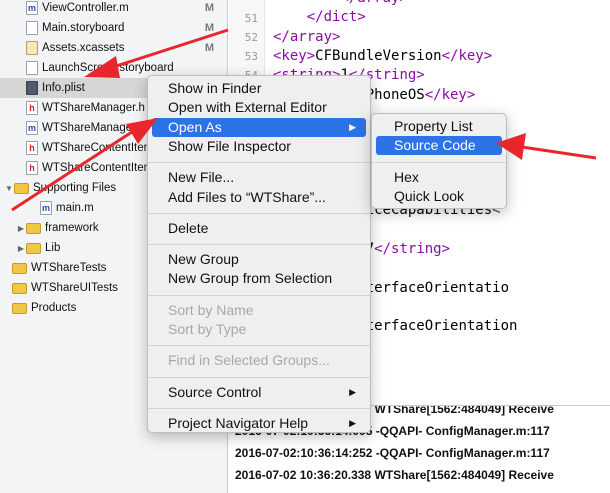 The height and width of the screenshot is (493, 610). I want to click on menu-item-hex: Hex, so click(439, 177).